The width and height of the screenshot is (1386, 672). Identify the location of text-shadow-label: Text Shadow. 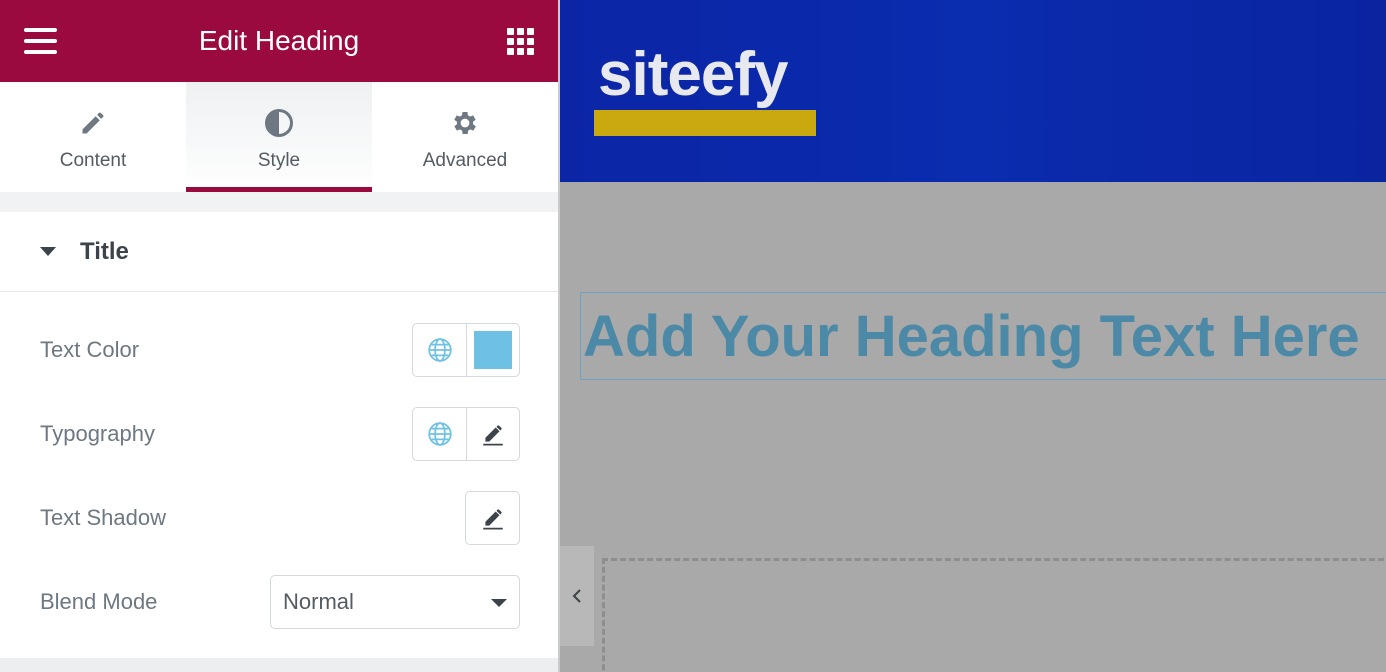
(103, 517).